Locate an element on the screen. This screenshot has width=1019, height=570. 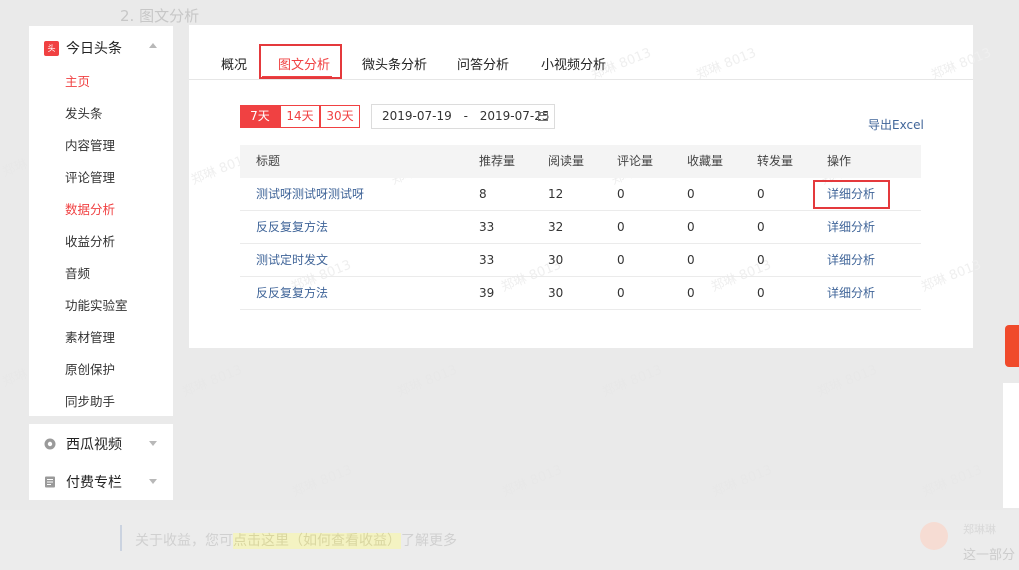
revenue-help-link: 点击这里（如何查看收益） is located at coordinates (317, 541).